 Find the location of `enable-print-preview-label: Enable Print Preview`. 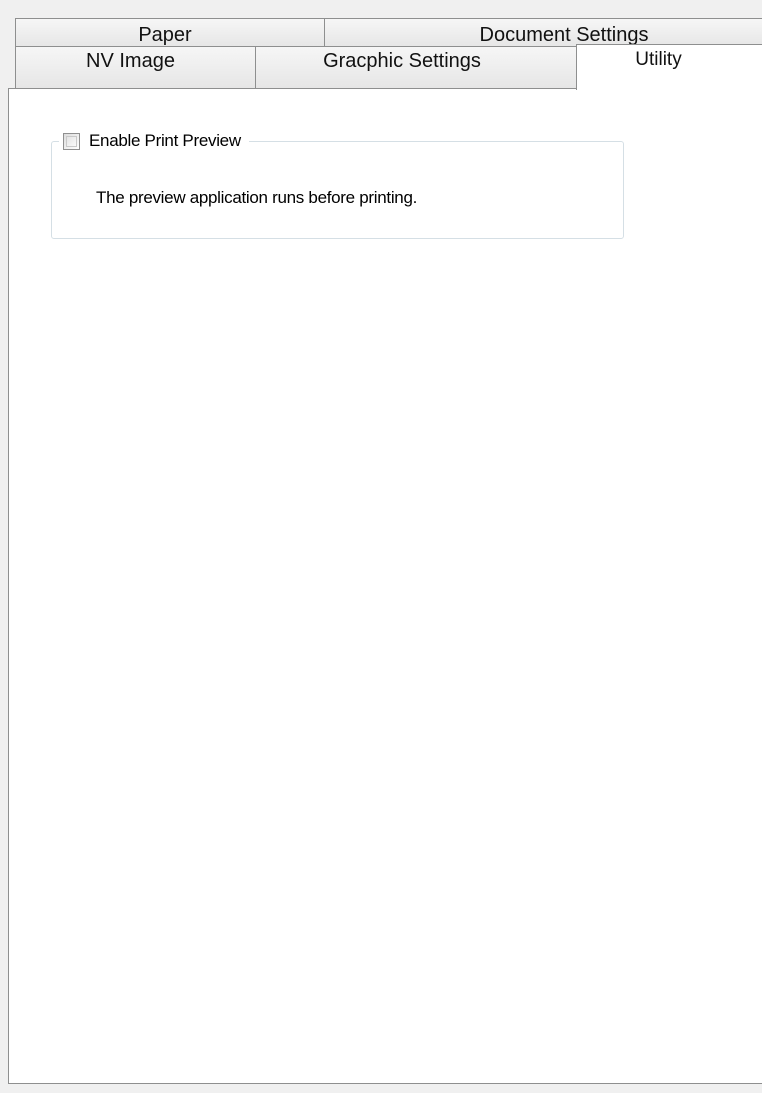

enable-print-preview-label: Enable Print Preview is located at coordinates (165, 141).